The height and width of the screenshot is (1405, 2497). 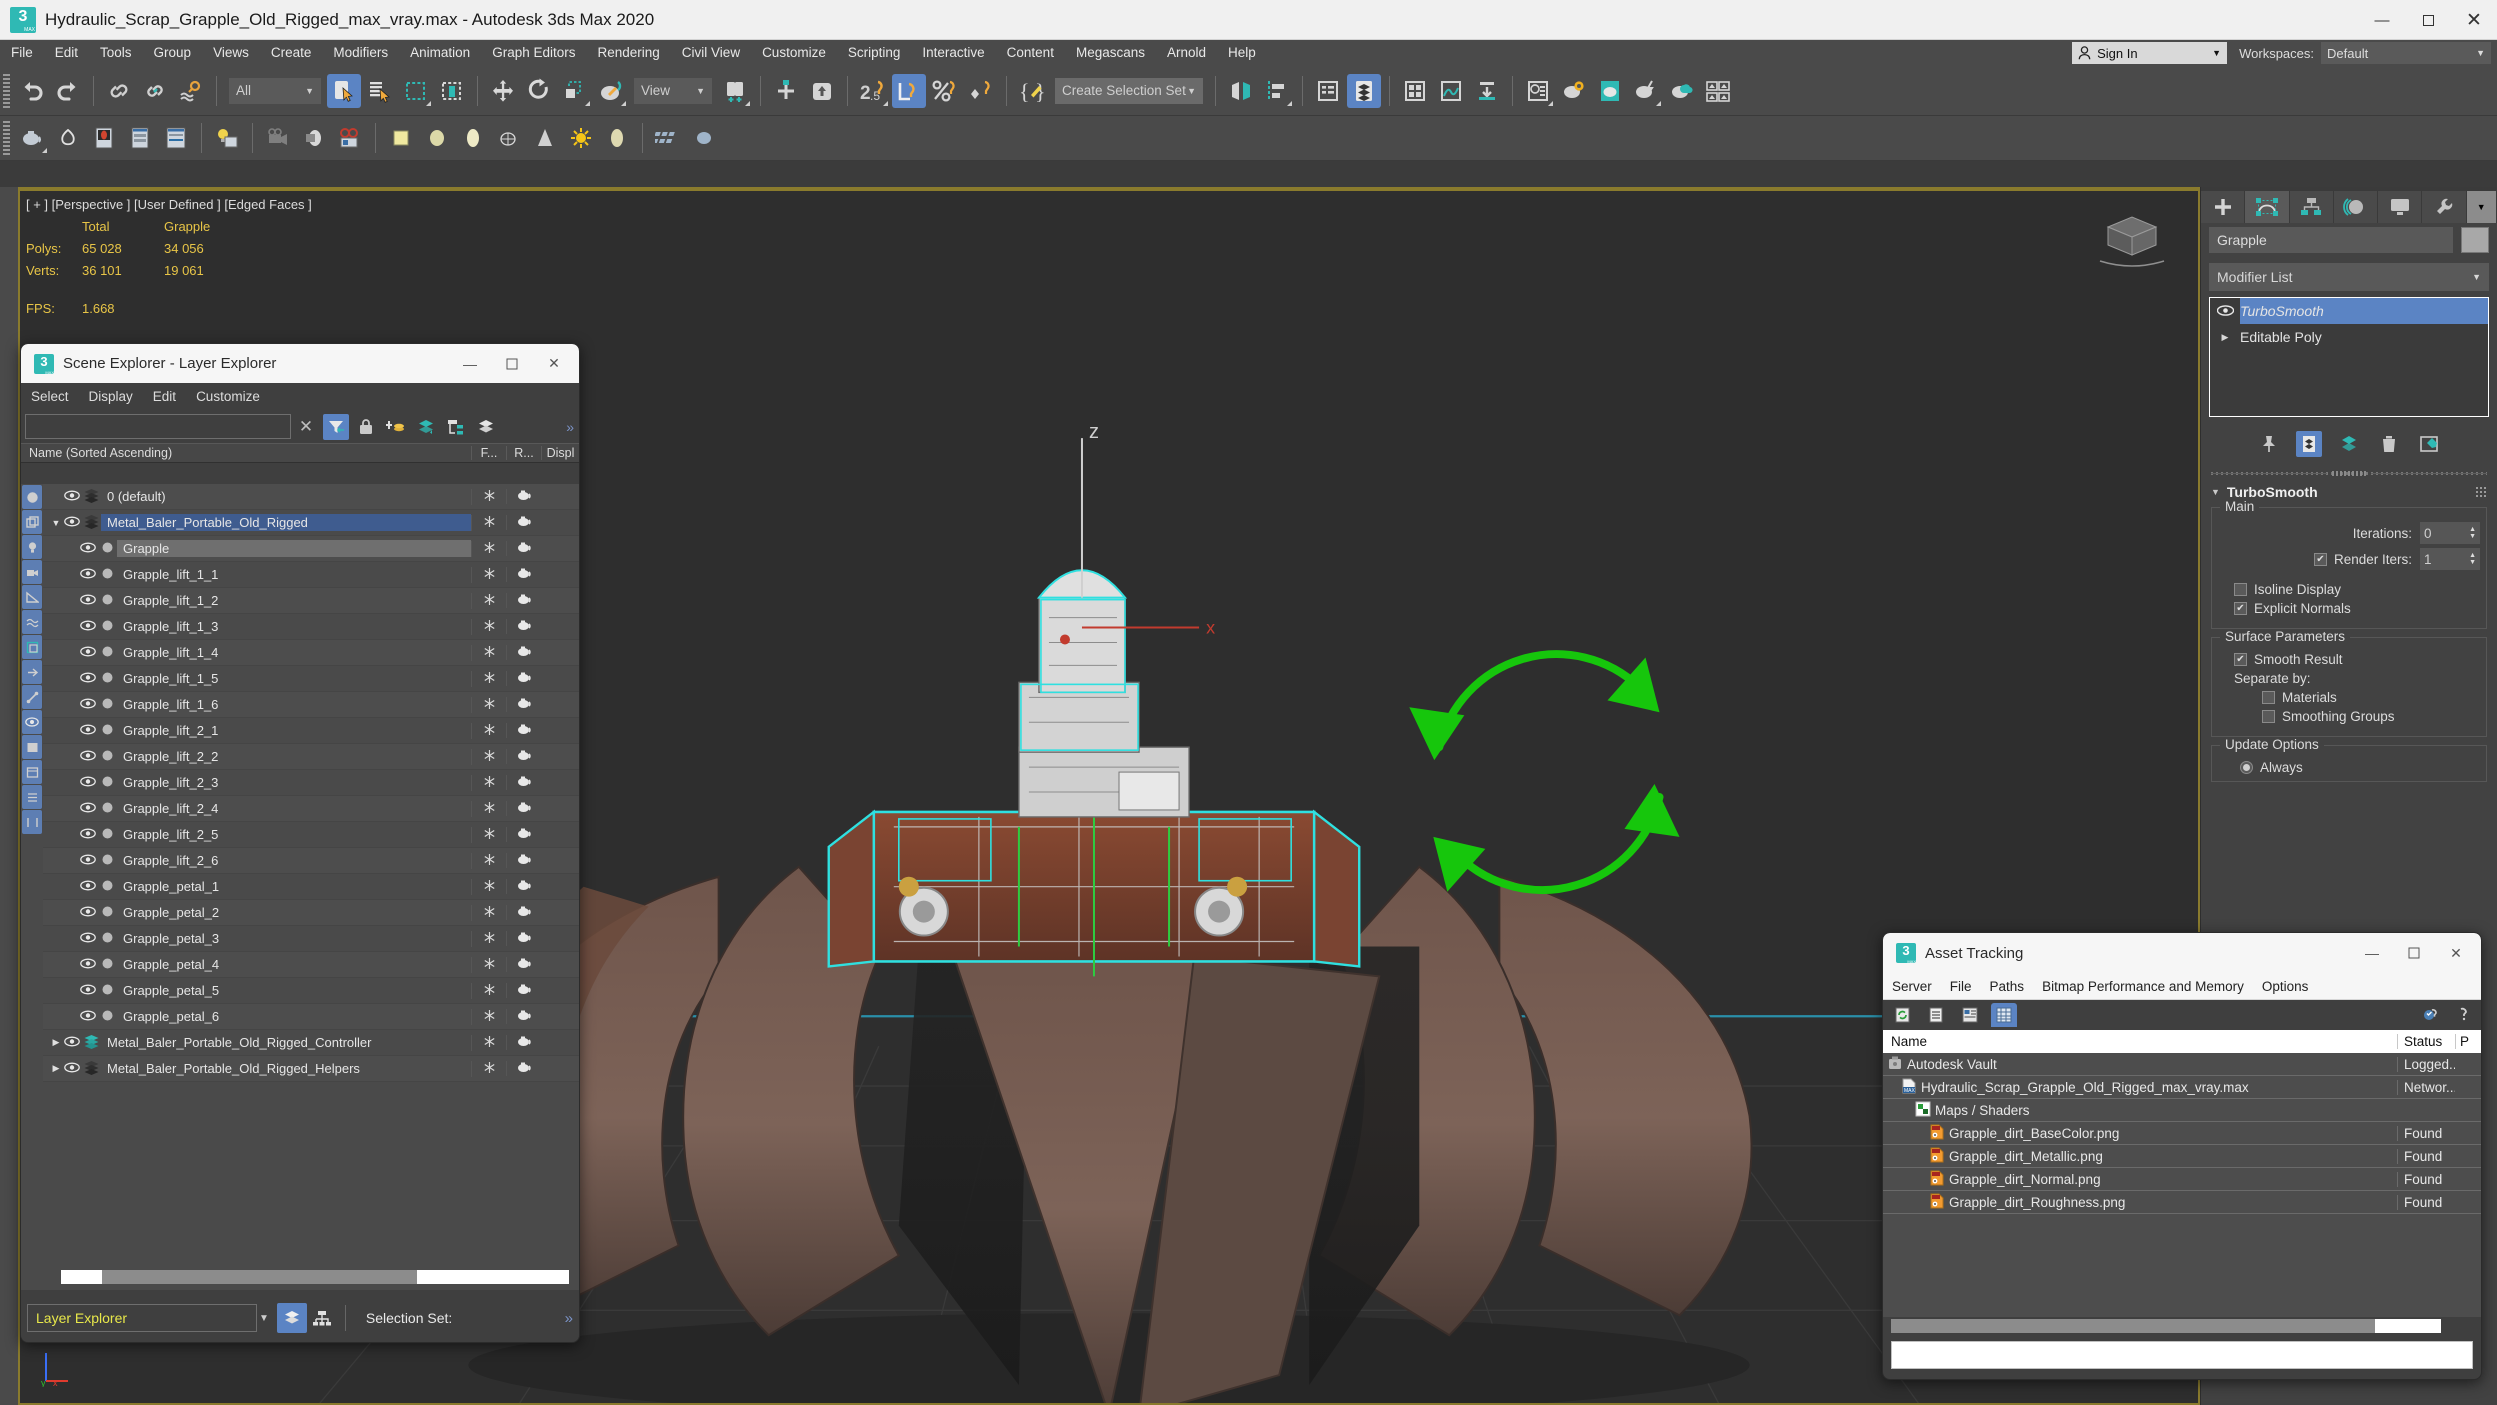 I want to click on menu-item-interactive: Interactive, so click(x=953, y=53).